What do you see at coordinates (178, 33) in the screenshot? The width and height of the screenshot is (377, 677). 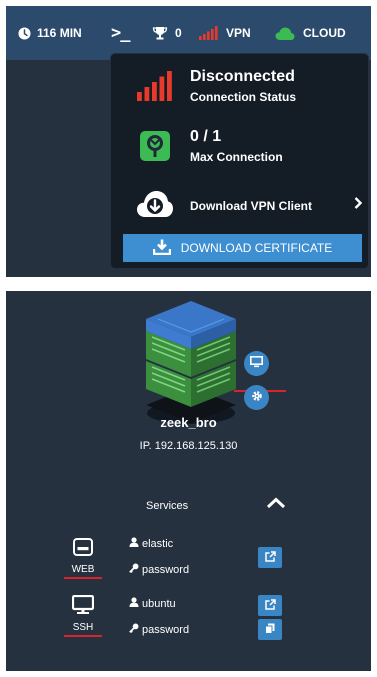 I see `trophy-count: 0` at bounding box center [178, 33].